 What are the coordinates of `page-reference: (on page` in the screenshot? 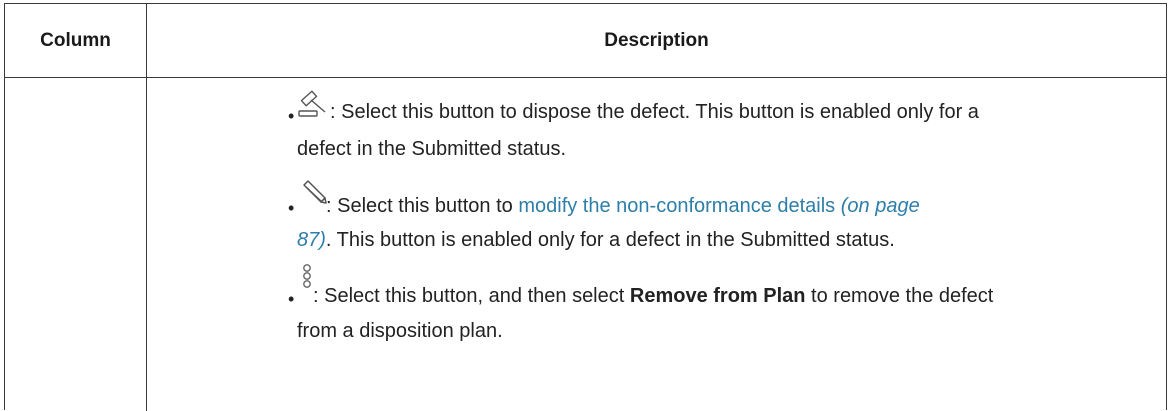 It's located at (880, 206).